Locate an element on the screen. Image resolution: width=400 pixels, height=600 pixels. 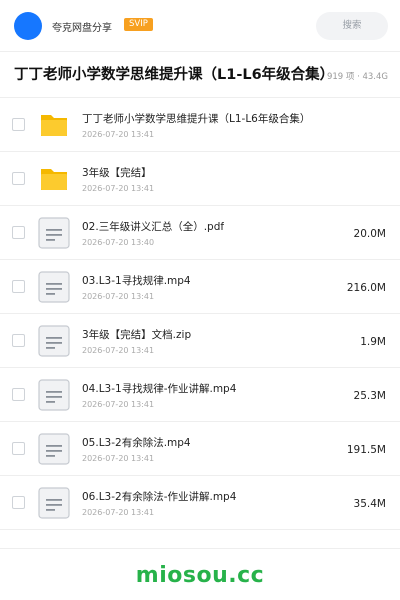
list-item: 05.L3-2有余除法.mp4 2026-07-20 13:41 191.5M is located at coordinates (200, 449).